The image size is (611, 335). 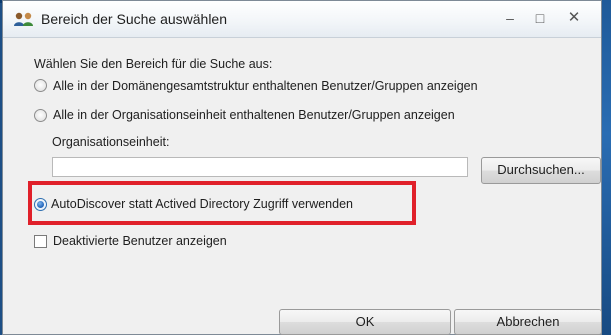 I want to click on radio-ou-scope, so click(x=40, y=115).